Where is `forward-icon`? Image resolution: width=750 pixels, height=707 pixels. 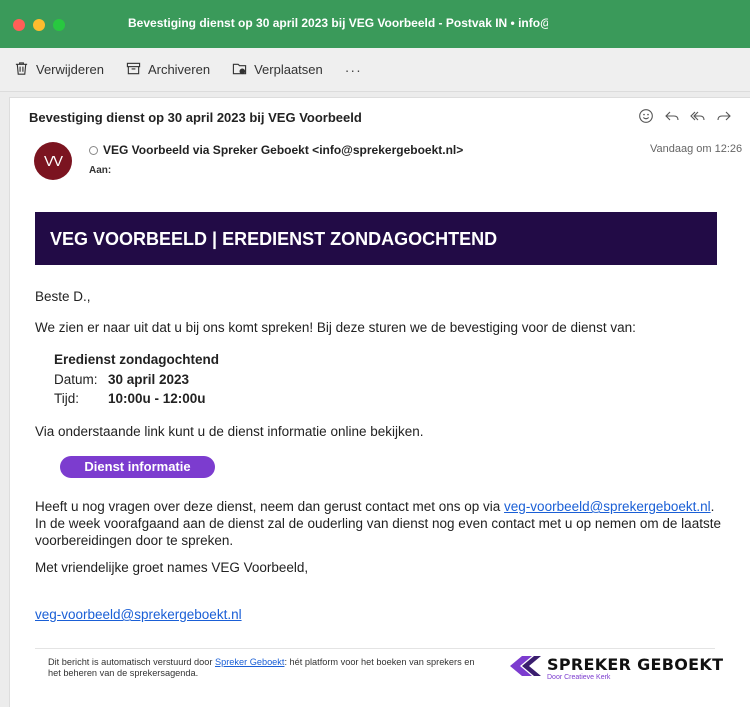
forward-icon is located at coordinates (724, 118).